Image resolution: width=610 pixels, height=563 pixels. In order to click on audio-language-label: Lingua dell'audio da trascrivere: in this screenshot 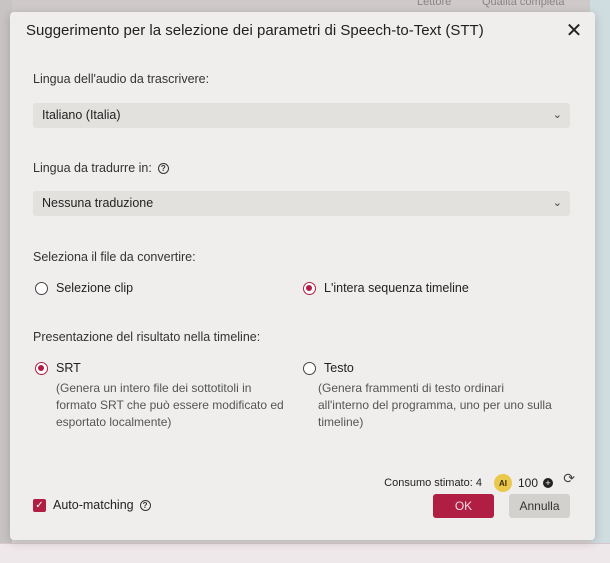, I will do `click(121, 79)`.